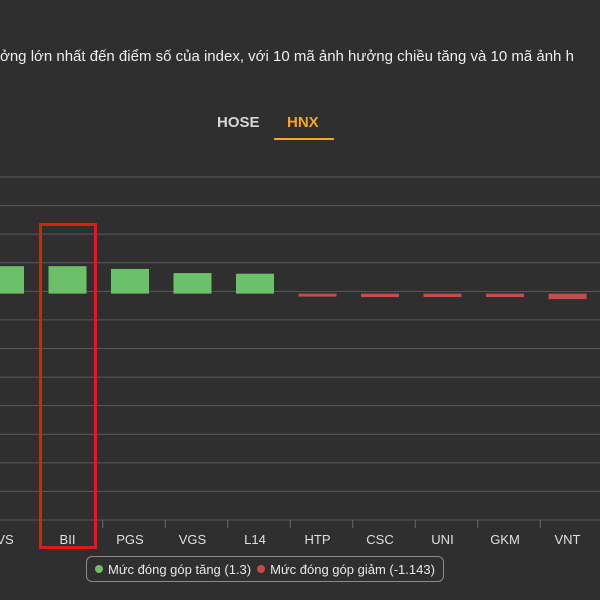 The height and width of the screenshot is (600, 600). What do you see at coordinates (442, 539) in the screenshot?
I see `x-tick-label: UNI` at bounding box center [442, 539].